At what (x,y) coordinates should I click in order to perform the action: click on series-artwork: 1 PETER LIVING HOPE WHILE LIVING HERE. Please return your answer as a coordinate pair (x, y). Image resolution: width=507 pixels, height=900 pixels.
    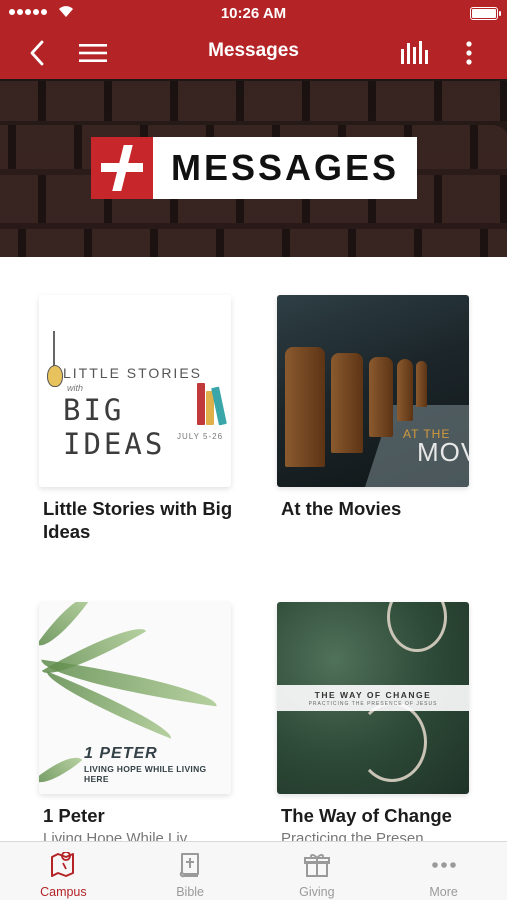
    Looking at the image, I should click on (135, 698).